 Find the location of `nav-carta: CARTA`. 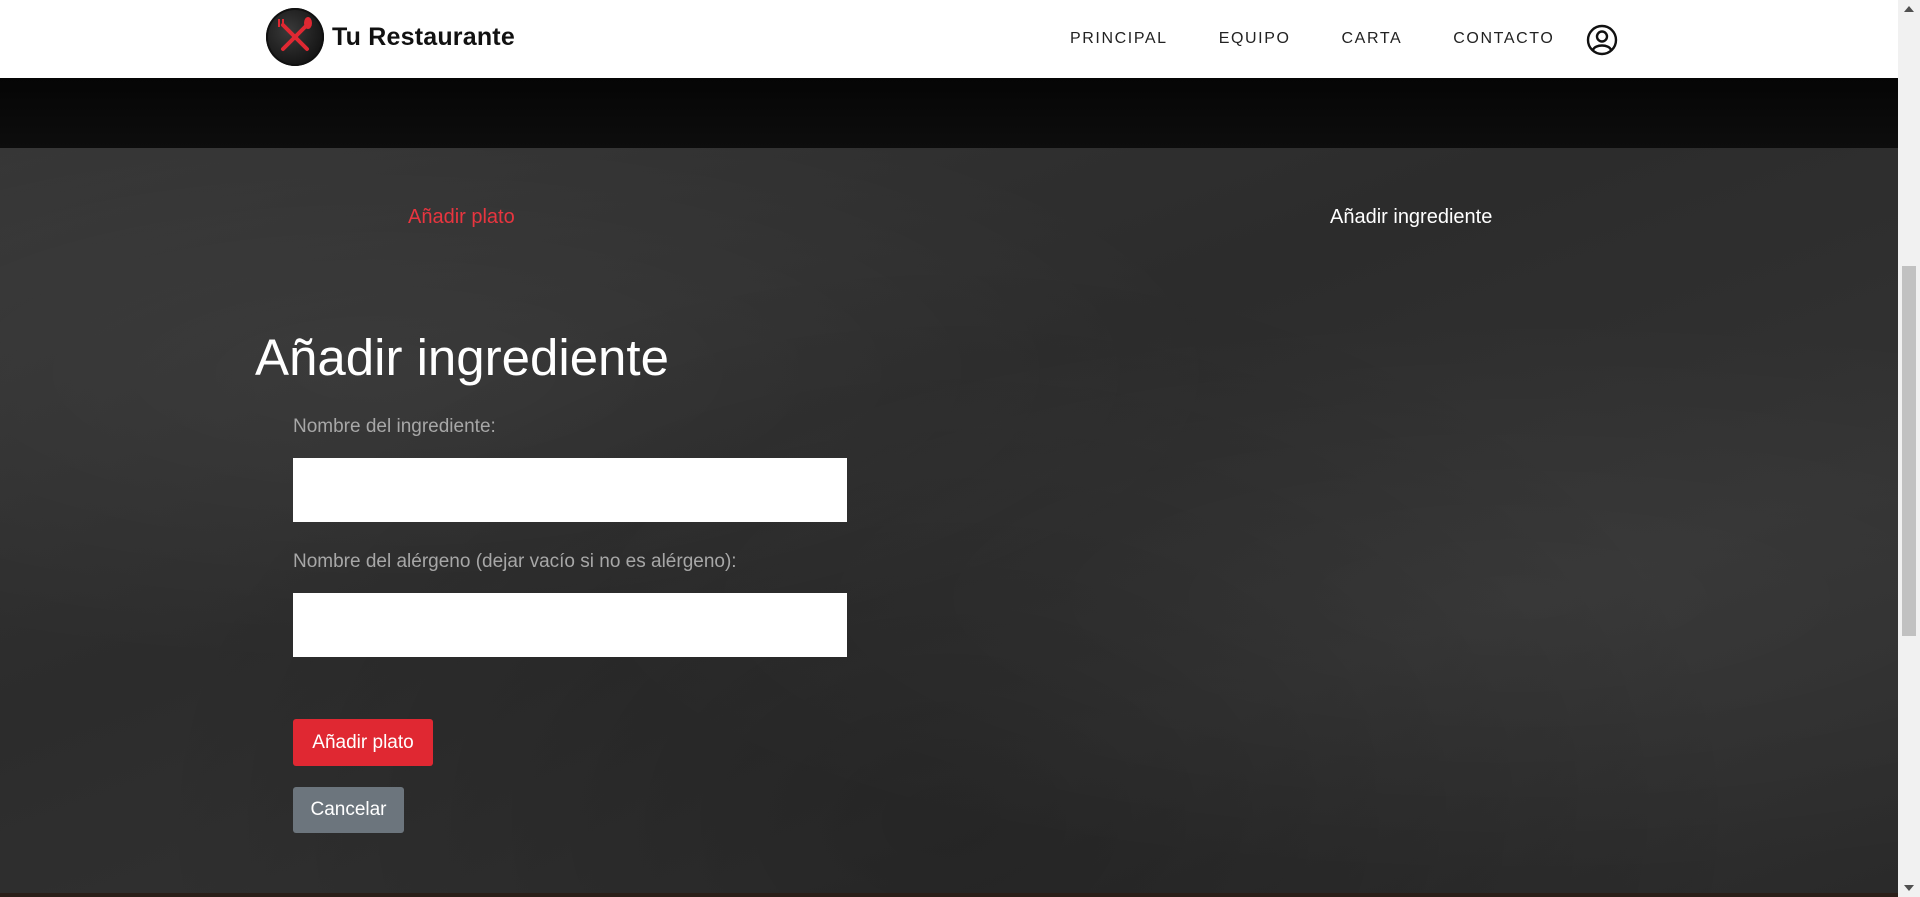

nav-carta: CARTA is located at coordinates (1372, 39).